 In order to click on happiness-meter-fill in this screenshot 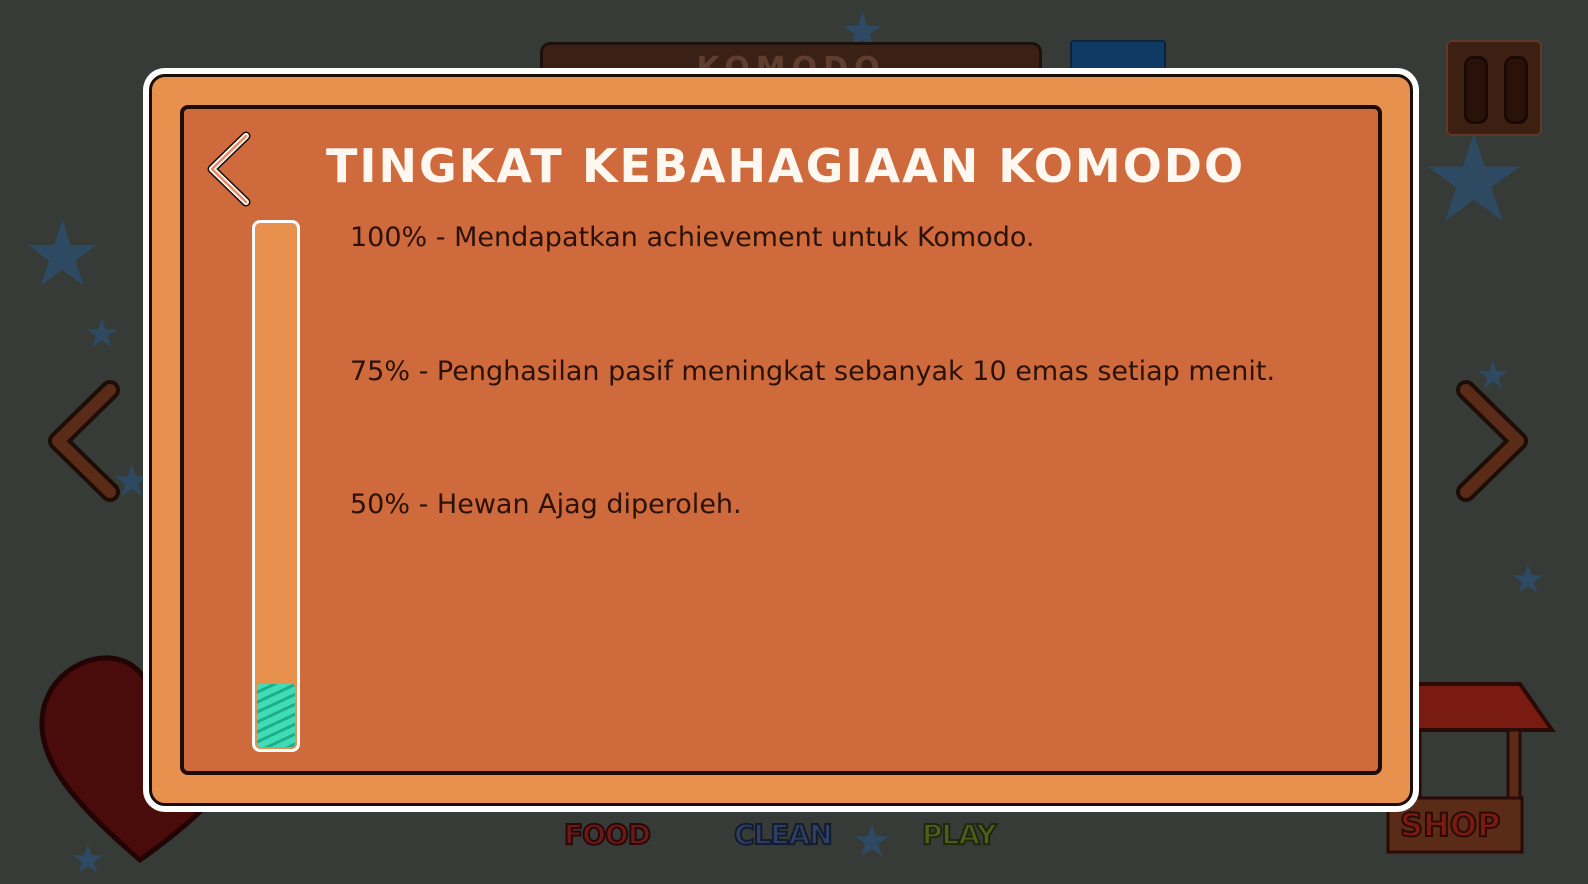, I will do `click(276, 715)`.